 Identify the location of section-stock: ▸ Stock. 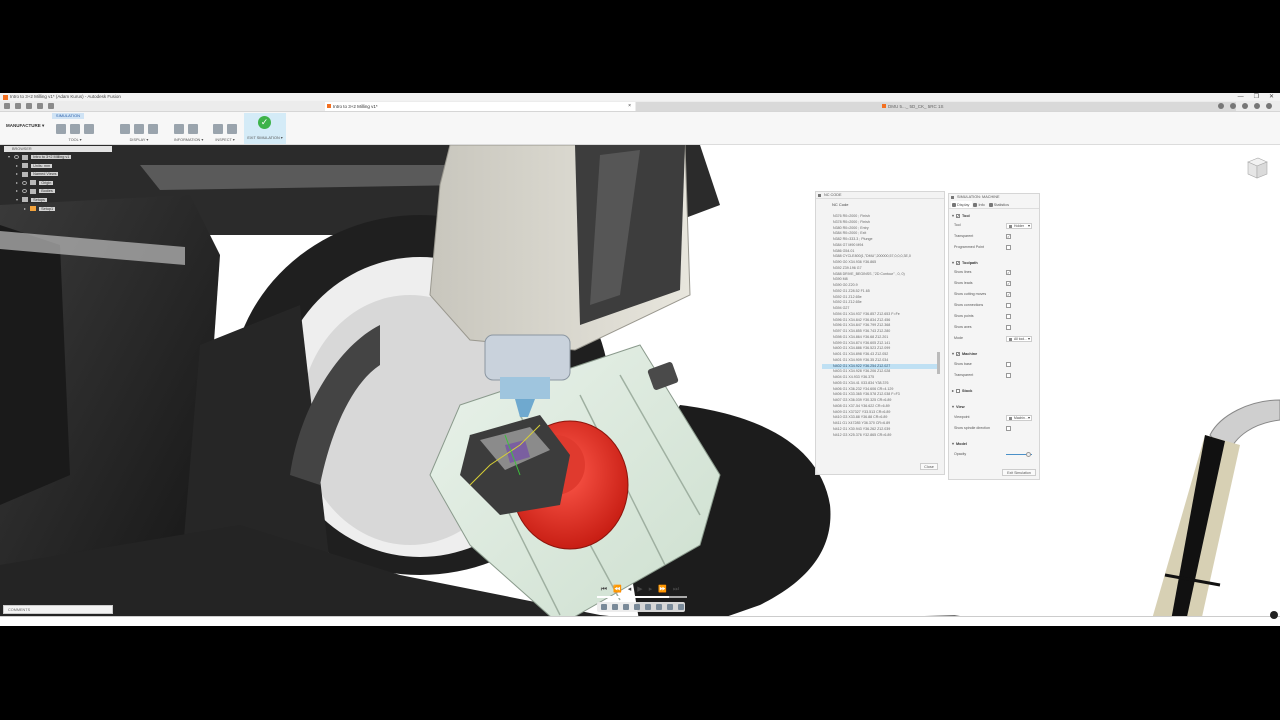
(962, 390).